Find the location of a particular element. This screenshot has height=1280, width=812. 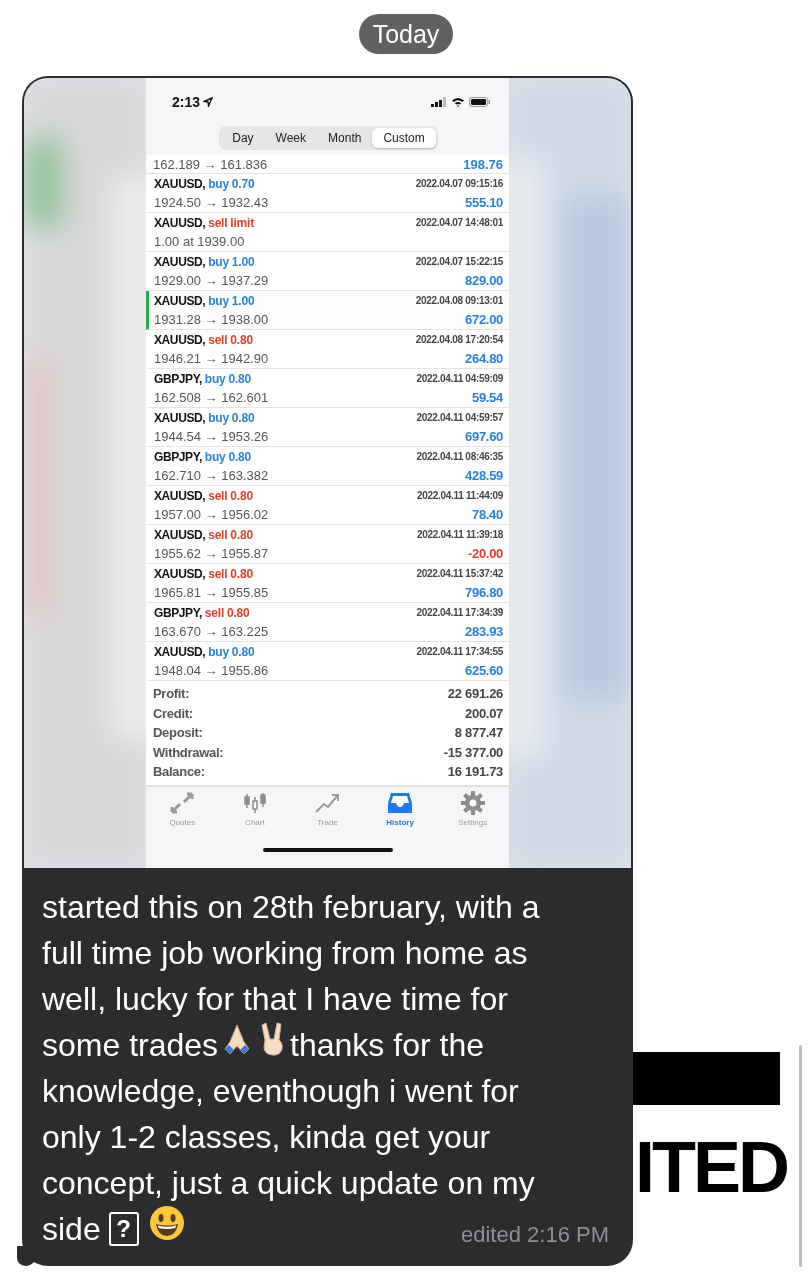

trade-row: XAUUSD, sell 0.80 2022.04.11 15:37:42 1965.81 → 1955.85 796.80 is located at coordinates (327, 583).